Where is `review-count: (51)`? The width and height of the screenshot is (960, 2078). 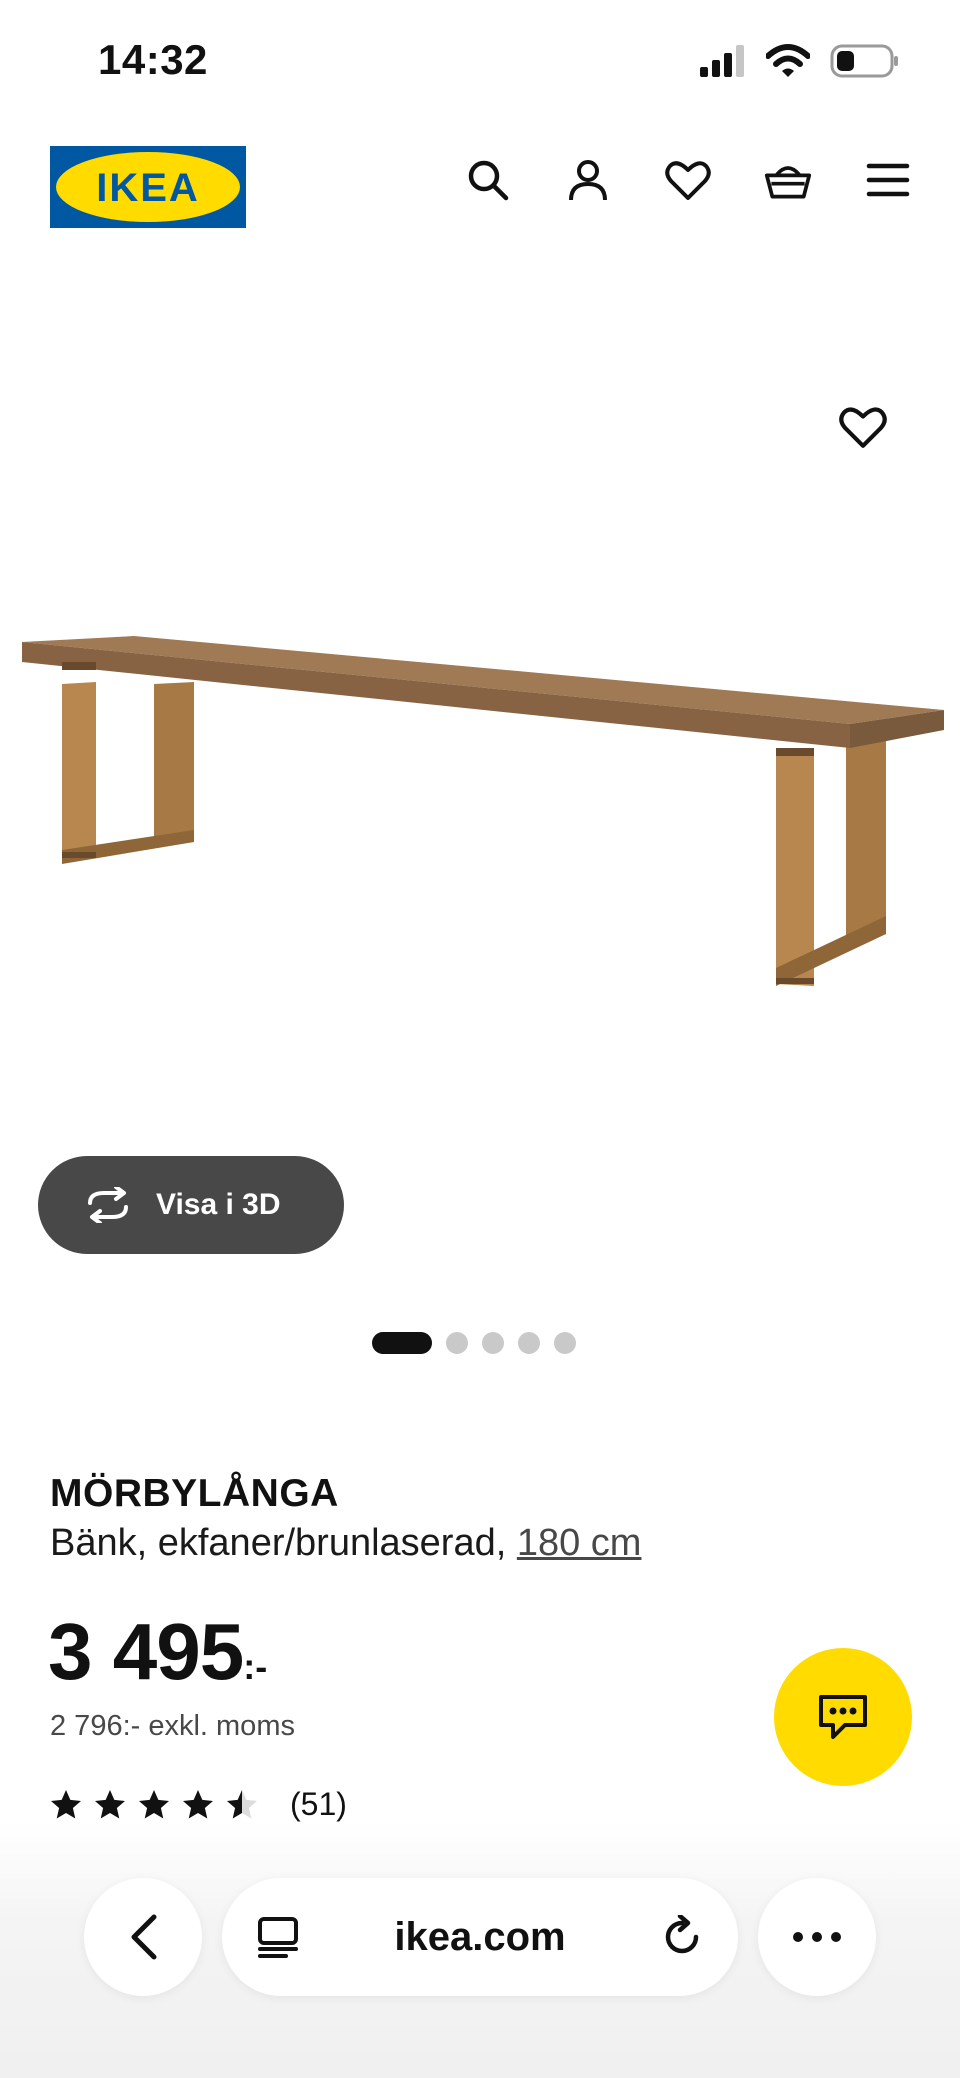 review-count: (51) is located at coordinates (318, 1804).